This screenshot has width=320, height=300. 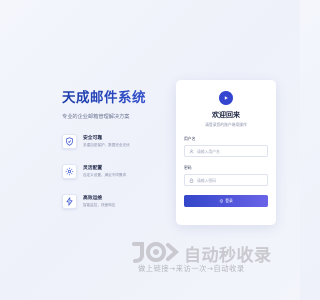 What do you see at coordinates (99, 205) in the screenshot?
I see `feature-desc: 智能监控，快速响应` at bounding box center [99, 205].